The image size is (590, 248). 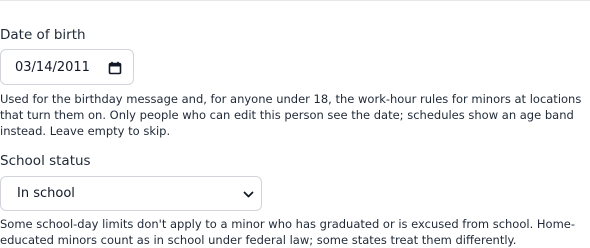 I want to click on chevron-down-icon, so click(x=248, y=194).